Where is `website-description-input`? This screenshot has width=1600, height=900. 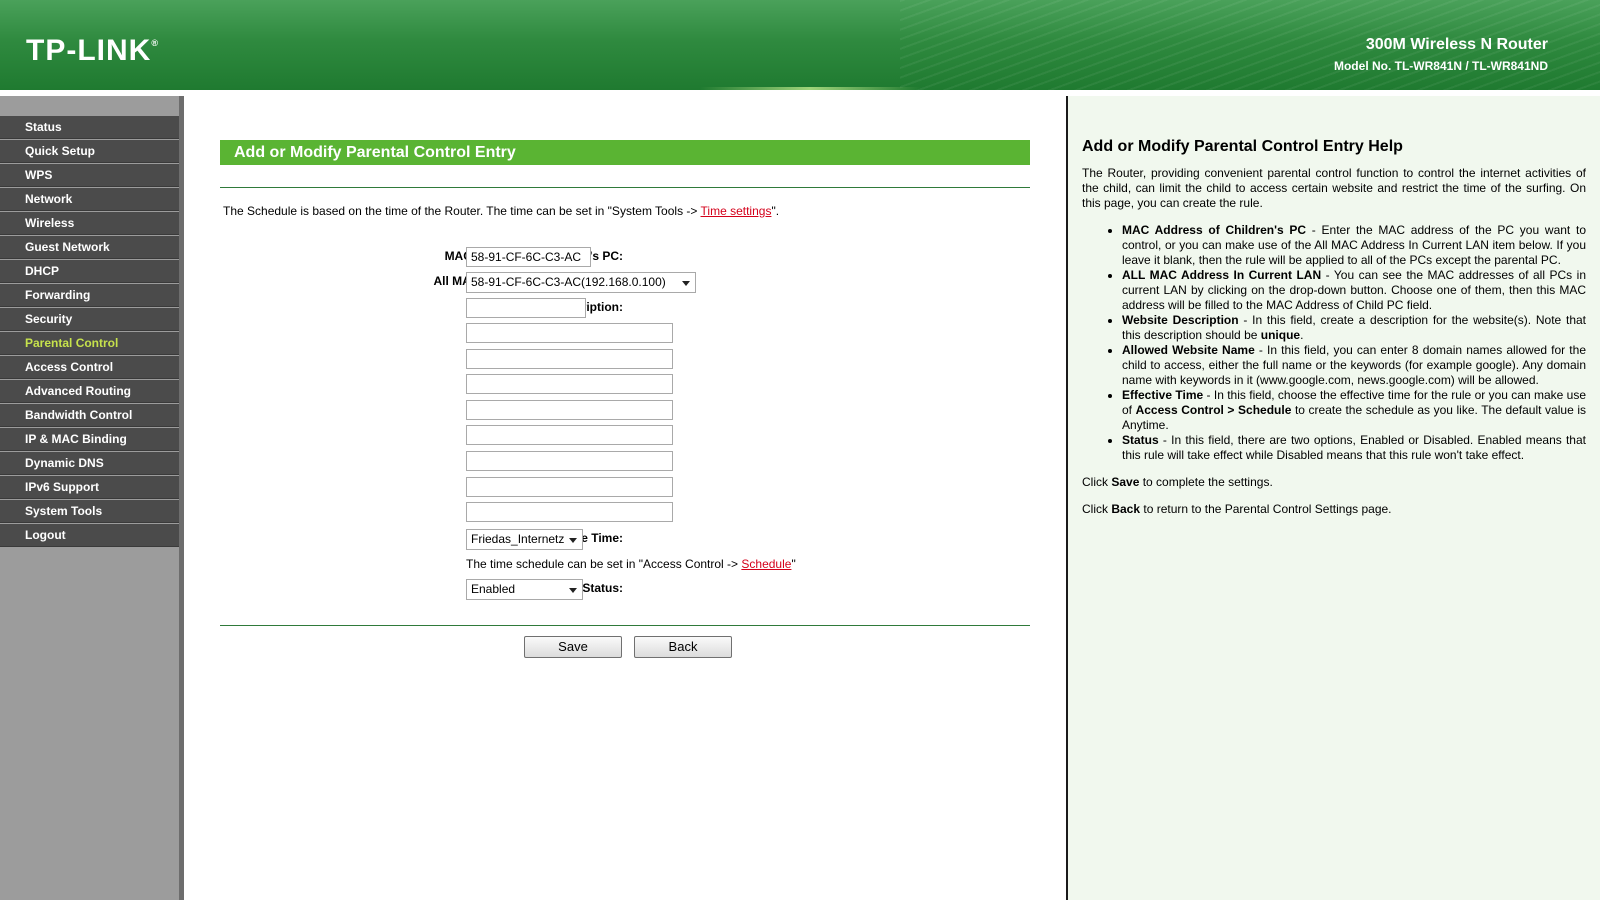 website-description-input is located at coordinates (526, 308).